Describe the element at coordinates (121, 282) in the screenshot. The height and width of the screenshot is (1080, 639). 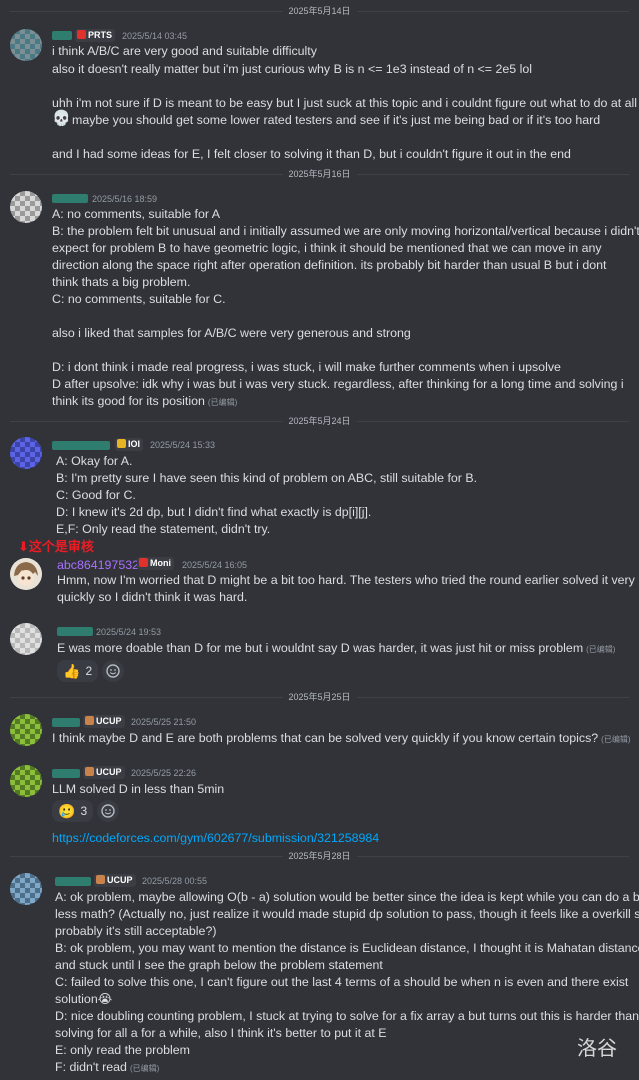
I see `message-line: think thats a big problem.` at that location.